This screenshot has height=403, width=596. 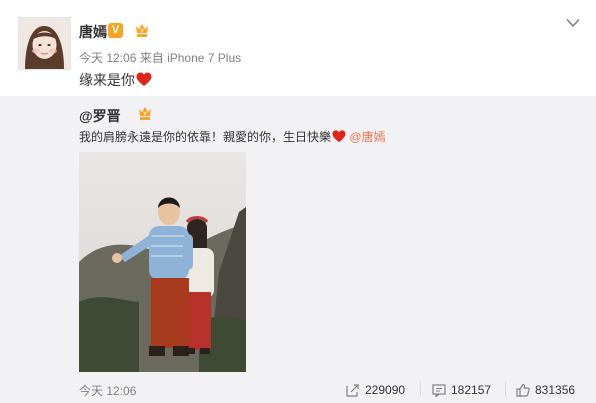 I want to click on post-body: 缘来是你, so click(x=115, y=80).